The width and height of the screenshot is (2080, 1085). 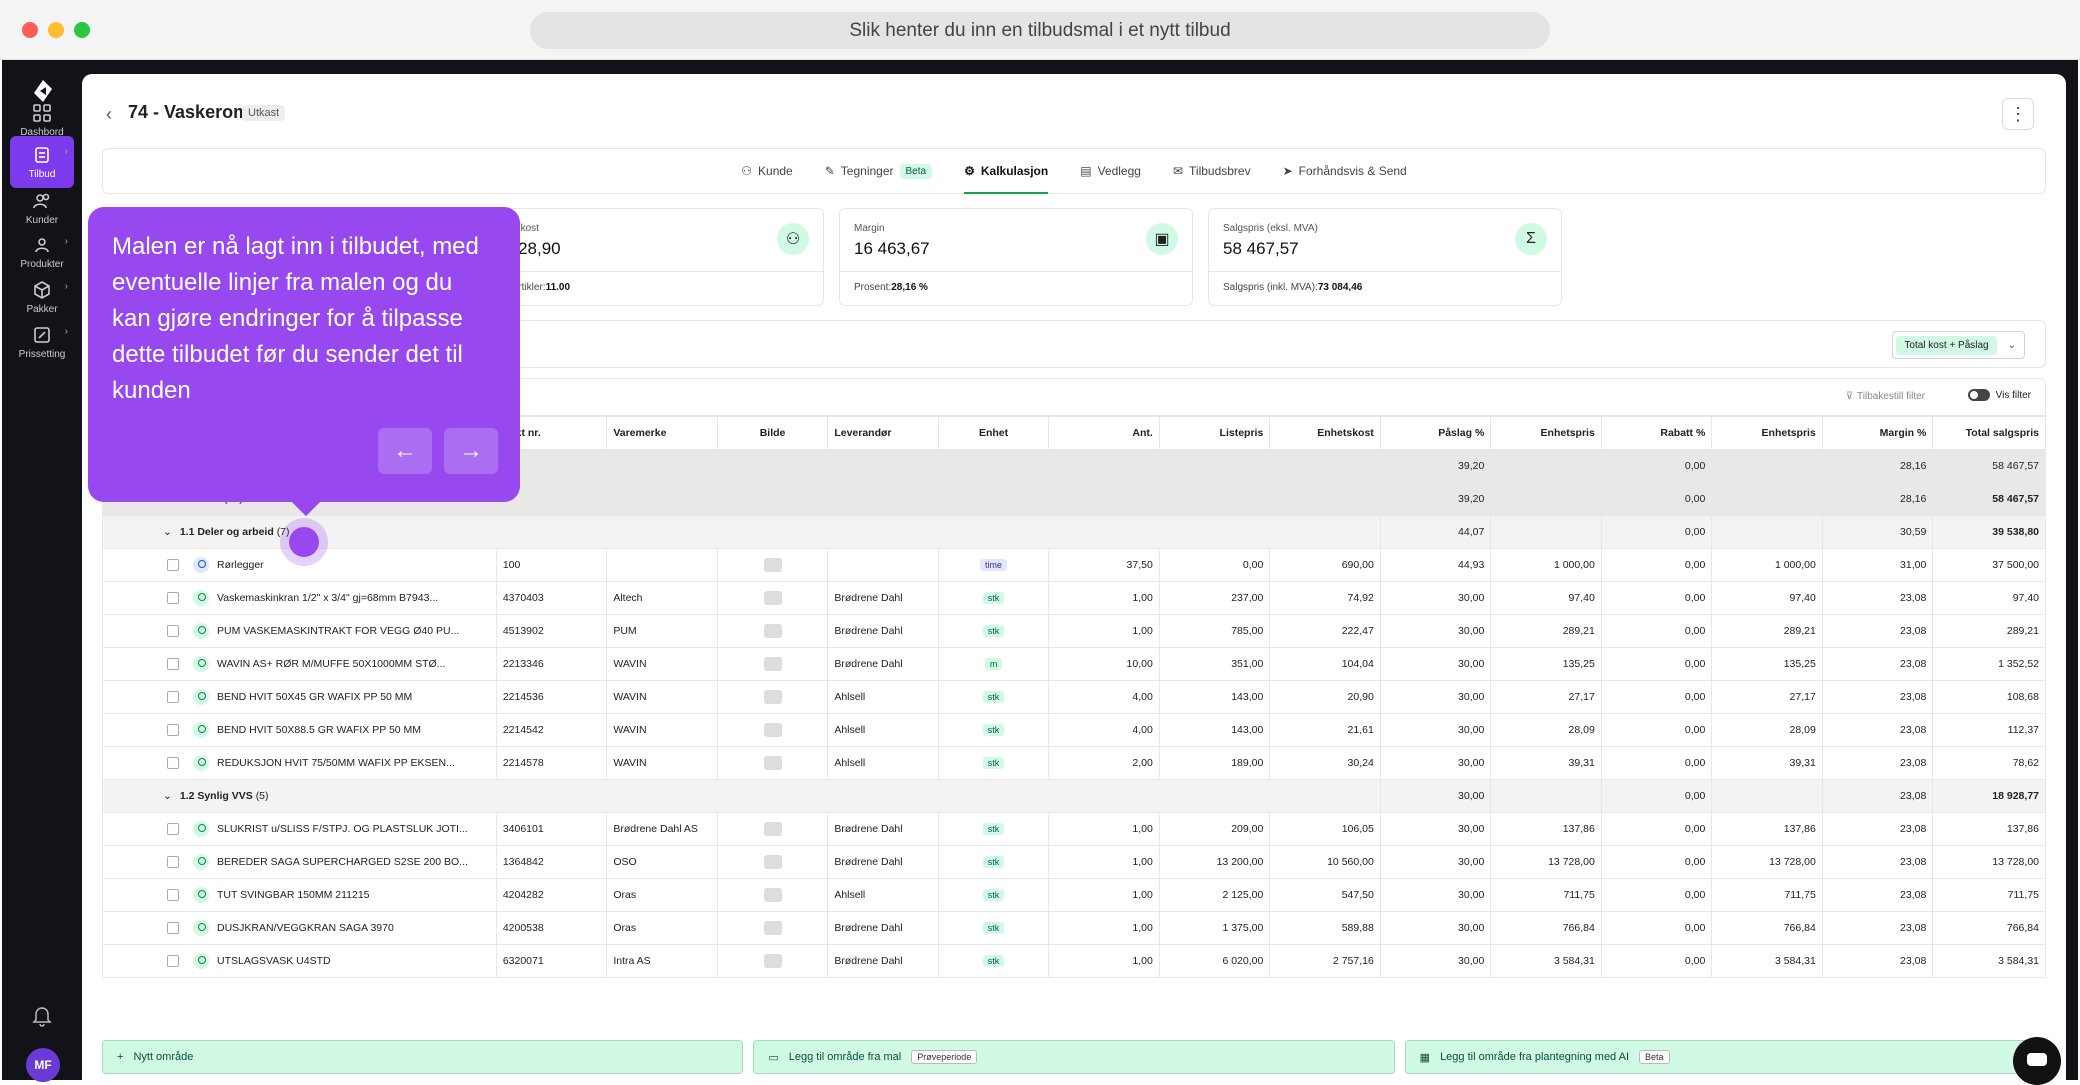 What do you see at coordinates (42, 1016) in the screenshot?
I see `notification-bell-icon` at bounding box center [42, 1016].